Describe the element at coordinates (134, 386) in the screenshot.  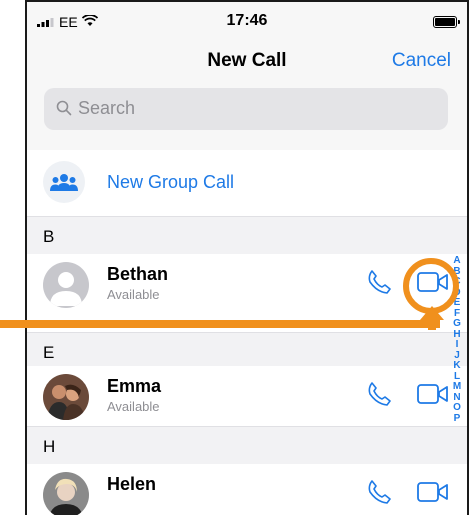
I see `contact-name: Emma` at that location.